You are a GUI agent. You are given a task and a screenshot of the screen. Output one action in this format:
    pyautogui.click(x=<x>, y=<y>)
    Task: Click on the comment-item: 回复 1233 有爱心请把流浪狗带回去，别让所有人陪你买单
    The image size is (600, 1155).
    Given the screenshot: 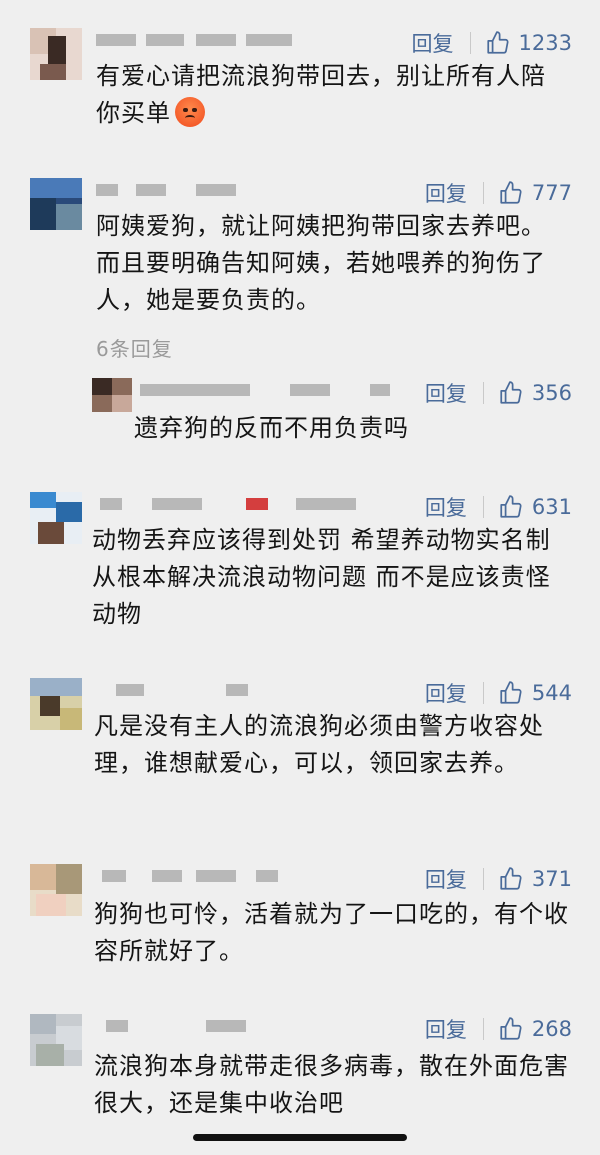 What is the action you would take?
    pyautogui.click(x=300, y=83)
    